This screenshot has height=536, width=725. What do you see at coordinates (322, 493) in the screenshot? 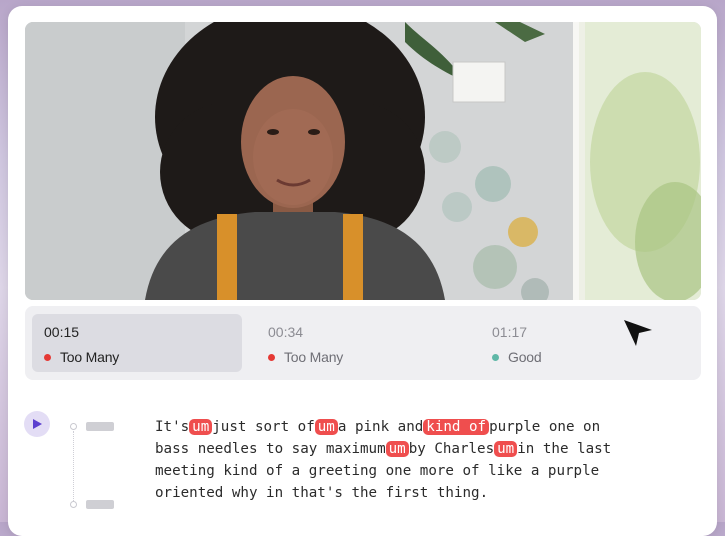
I see `transcript-word-run: oriented why in that's the first thing.` at bounding box center [322, 493].